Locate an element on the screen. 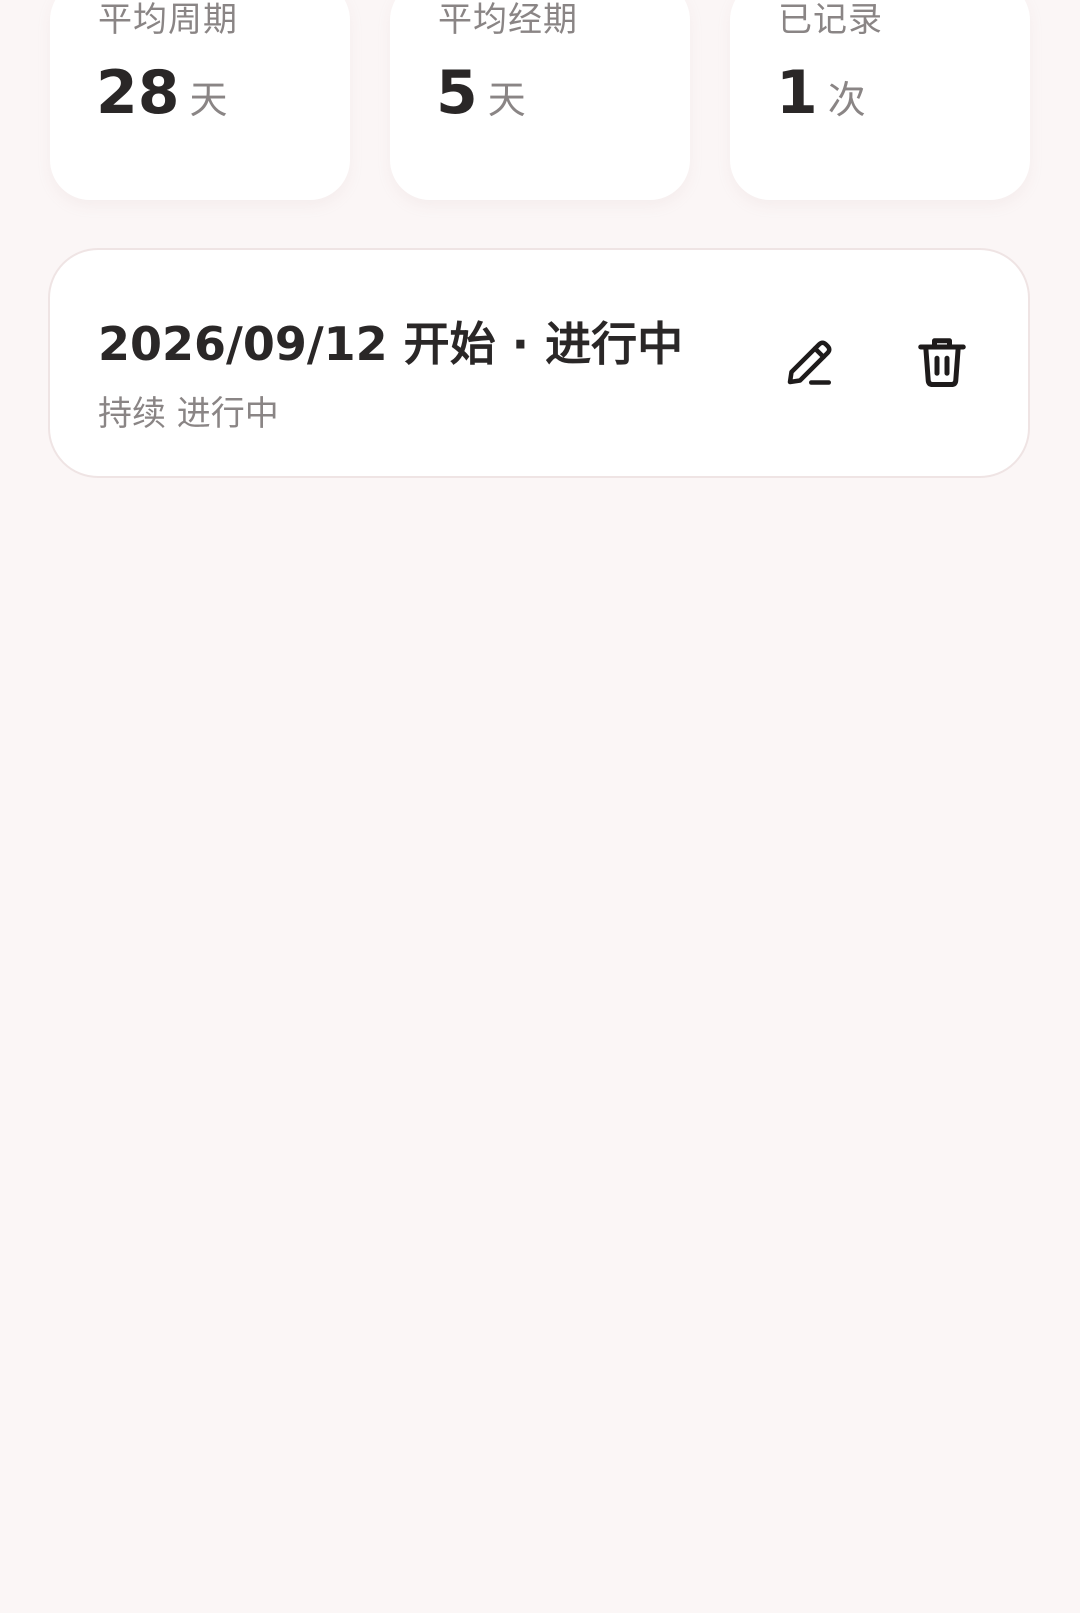 This screenshot has width=1080, height=1613. pencil-icon is located at coordinates (810, 362).